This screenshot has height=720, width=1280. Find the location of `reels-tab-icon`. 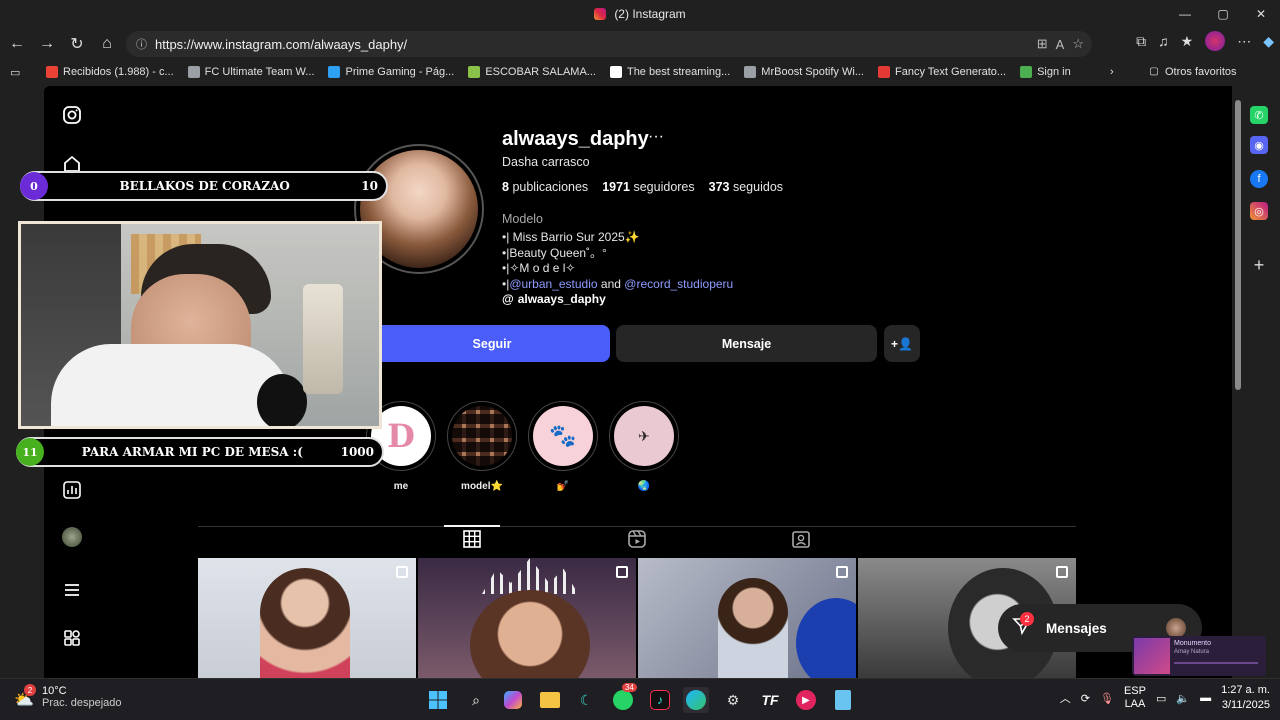

reels-tab-icon is located at coordinates (637, 539).